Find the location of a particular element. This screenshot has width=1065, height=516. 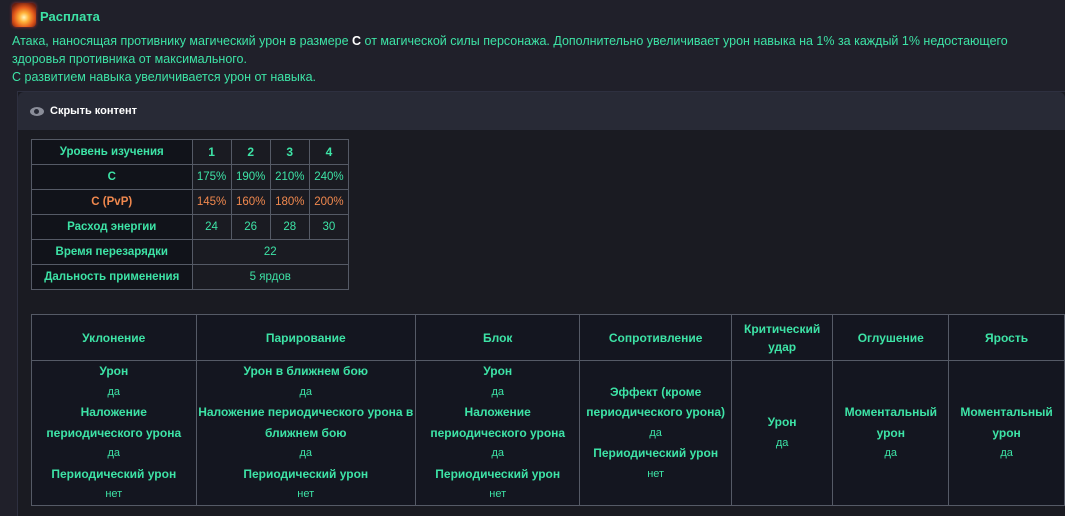

pvp-value: 180% is located at coordinates (289, 202).